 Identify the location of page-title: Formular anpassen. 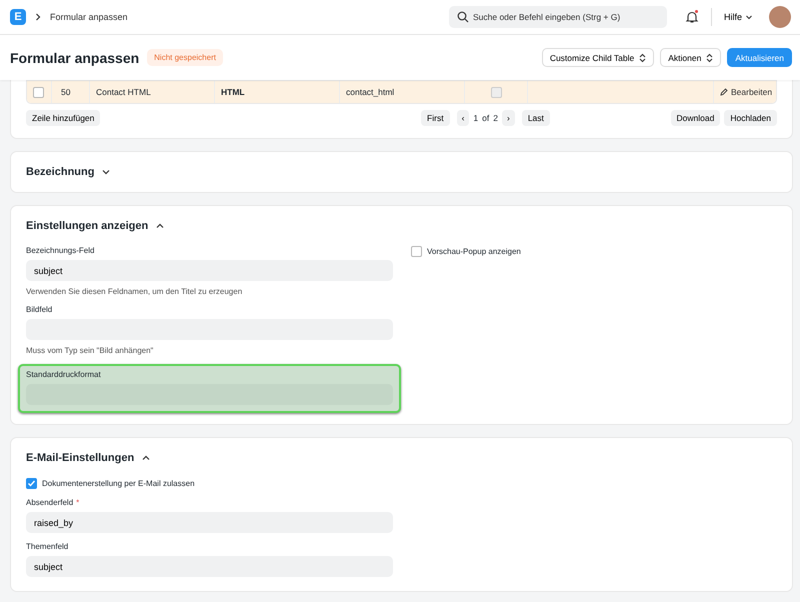
(75, 58).